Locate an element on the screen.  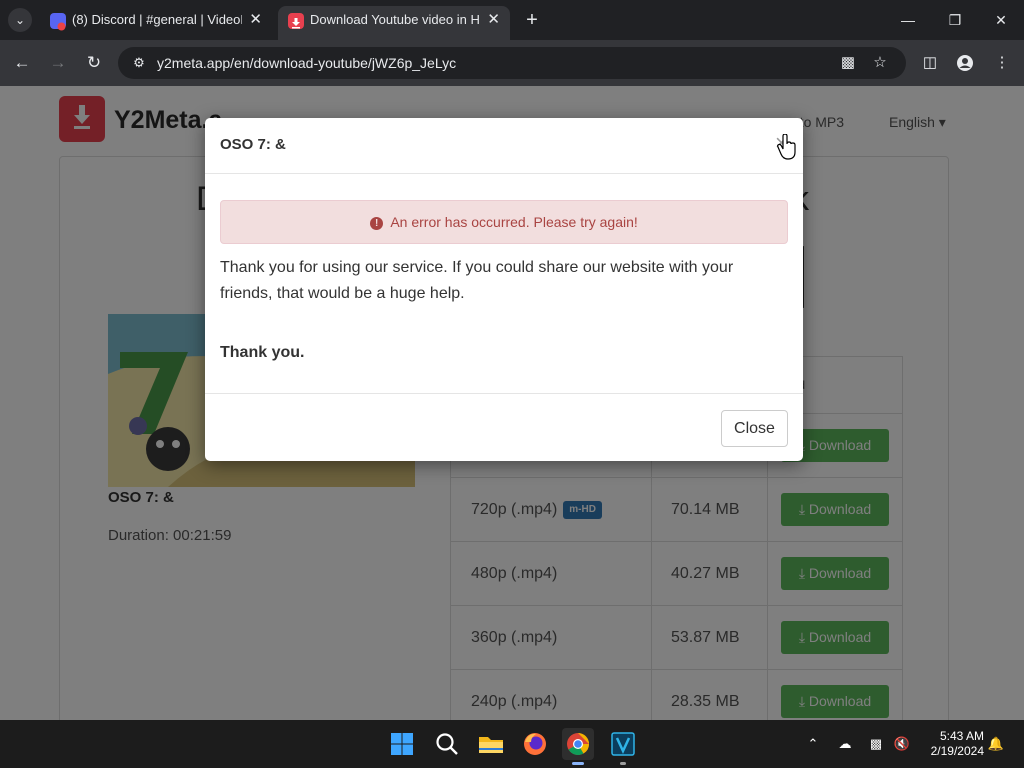
clock-time: 5:43 AM is located at coordinates (961, 736).